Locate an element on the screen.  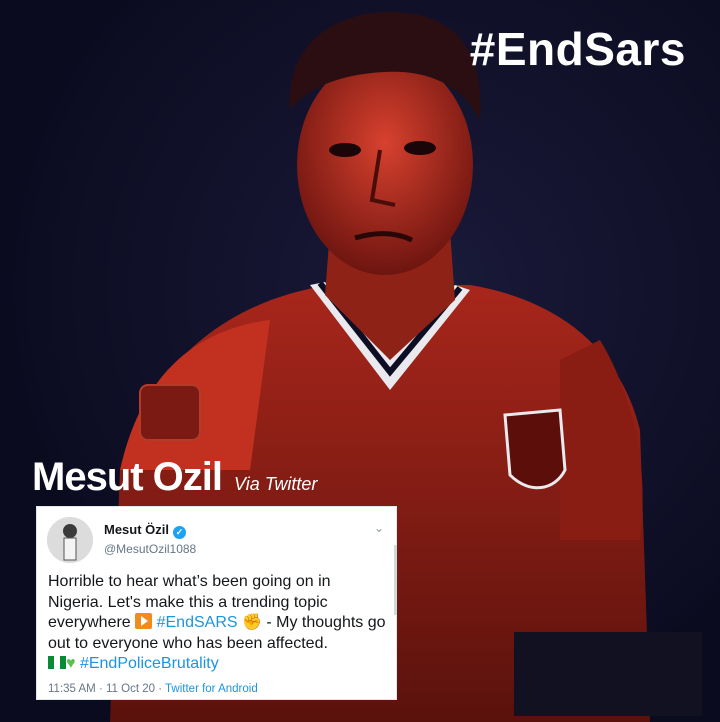
player-name: Mesut Ozil is located at coordinates (127, 477).